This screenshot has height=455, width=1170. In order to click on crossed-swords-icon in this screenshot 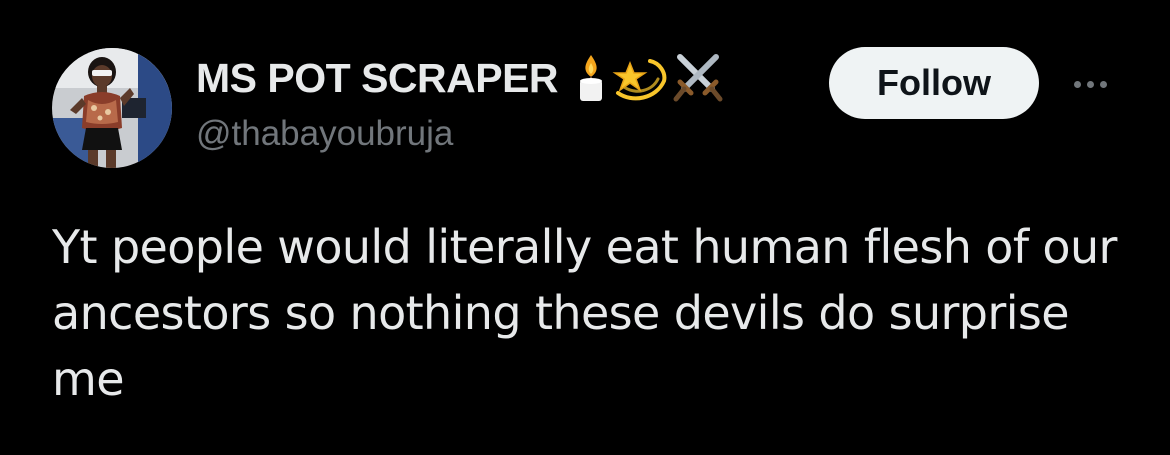, I will do `click(698, 78)`.